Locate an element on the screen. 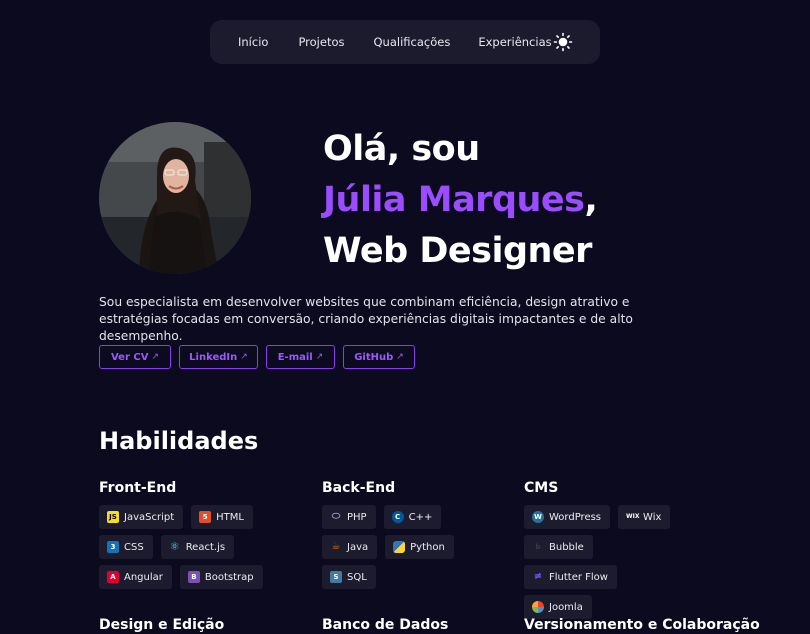  hero-heading: Olá, sou Júlia Marques, Web Designer is located at coordinates (460, 200).